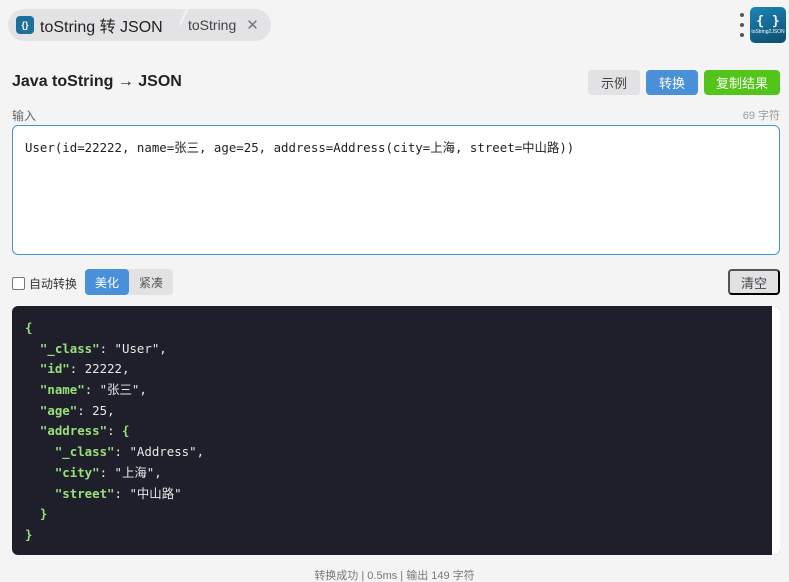 The image size is (789, 582). Describe the element at coordinates (212, 25) in the screenshot. I see `tab-second-label: toString` at that location.